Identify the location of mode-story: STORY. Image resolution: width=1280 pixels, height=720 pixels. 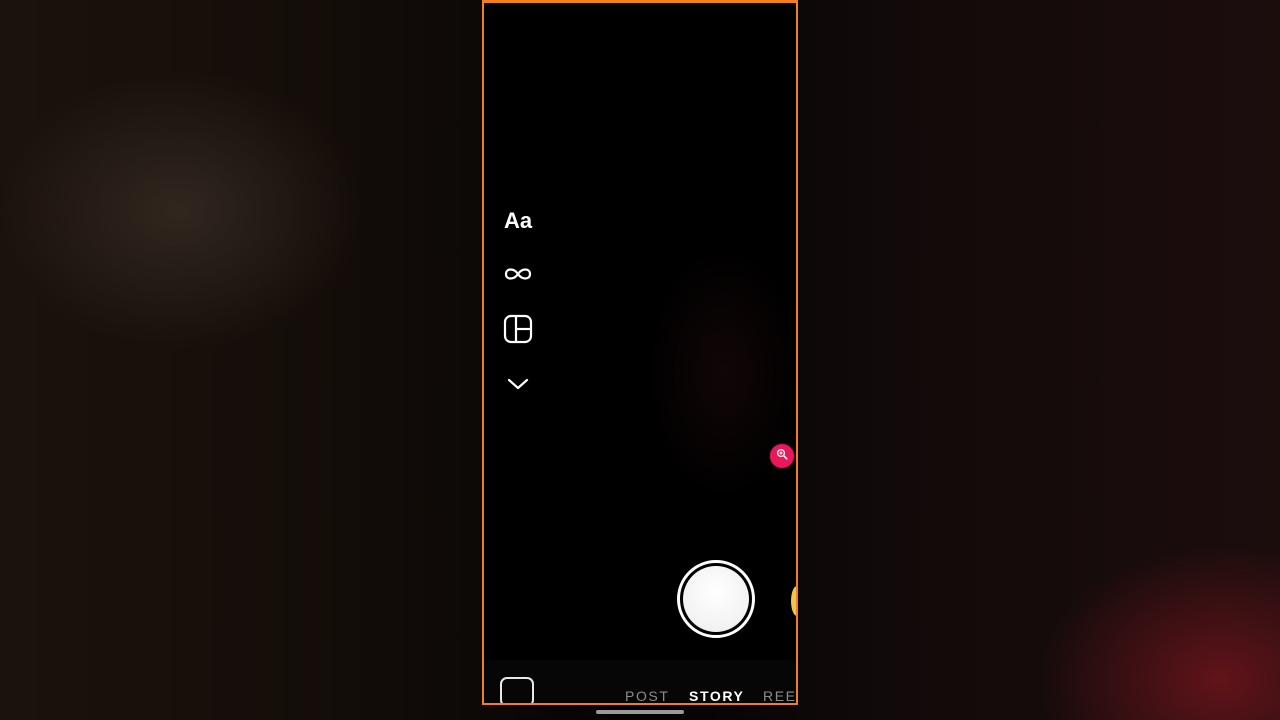
(716, 695).